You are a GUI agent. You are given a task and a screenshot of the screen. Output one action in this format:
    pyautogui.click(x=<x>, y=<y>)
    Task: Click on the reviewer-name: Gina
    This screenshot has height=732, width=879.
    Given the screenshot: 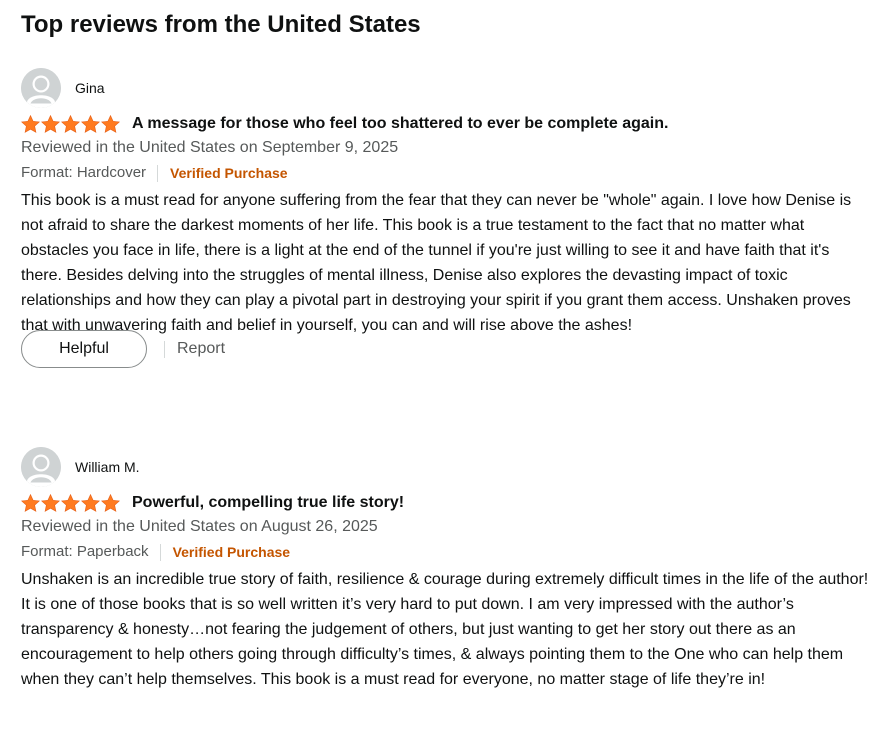 What is the action you would take?
    pyautogui.click(x=90, y=88)
    